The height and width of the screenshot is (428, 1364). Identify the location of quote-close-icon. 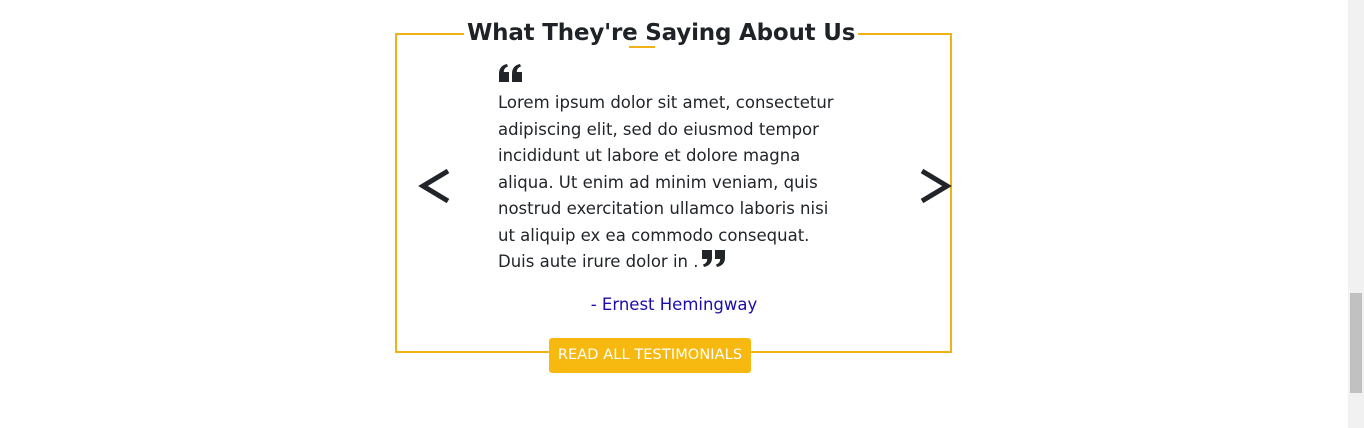
(714, 258).